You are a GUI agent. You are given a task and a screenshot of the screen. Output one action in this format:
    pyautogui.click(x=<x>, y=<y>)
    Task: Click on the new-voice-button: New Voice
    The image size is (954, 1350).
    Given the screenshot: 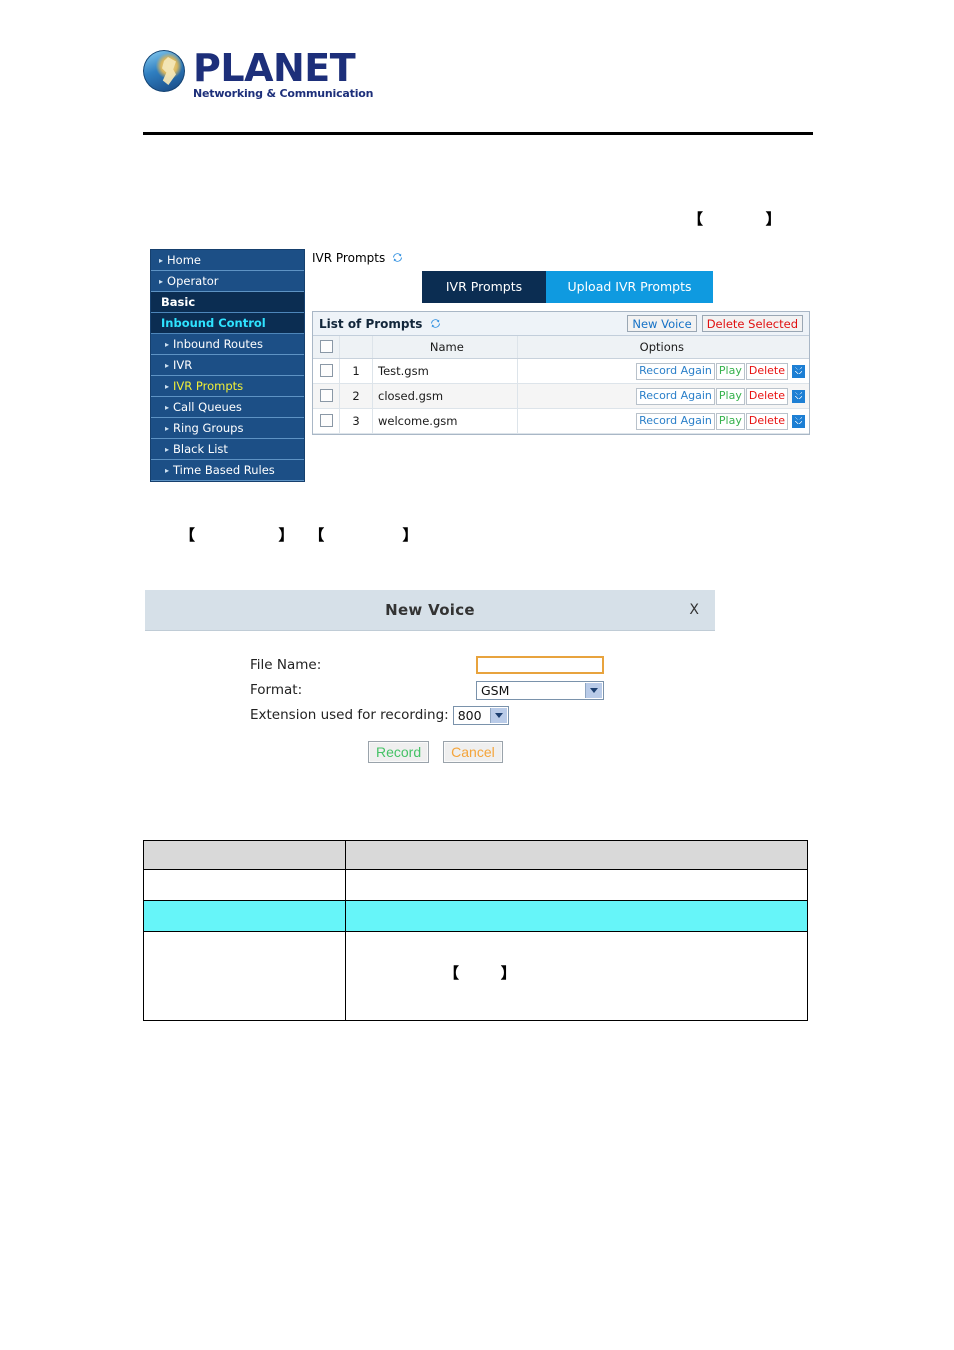 What is the action you would take?
    pyautogui.click(x=662, y=323)
    